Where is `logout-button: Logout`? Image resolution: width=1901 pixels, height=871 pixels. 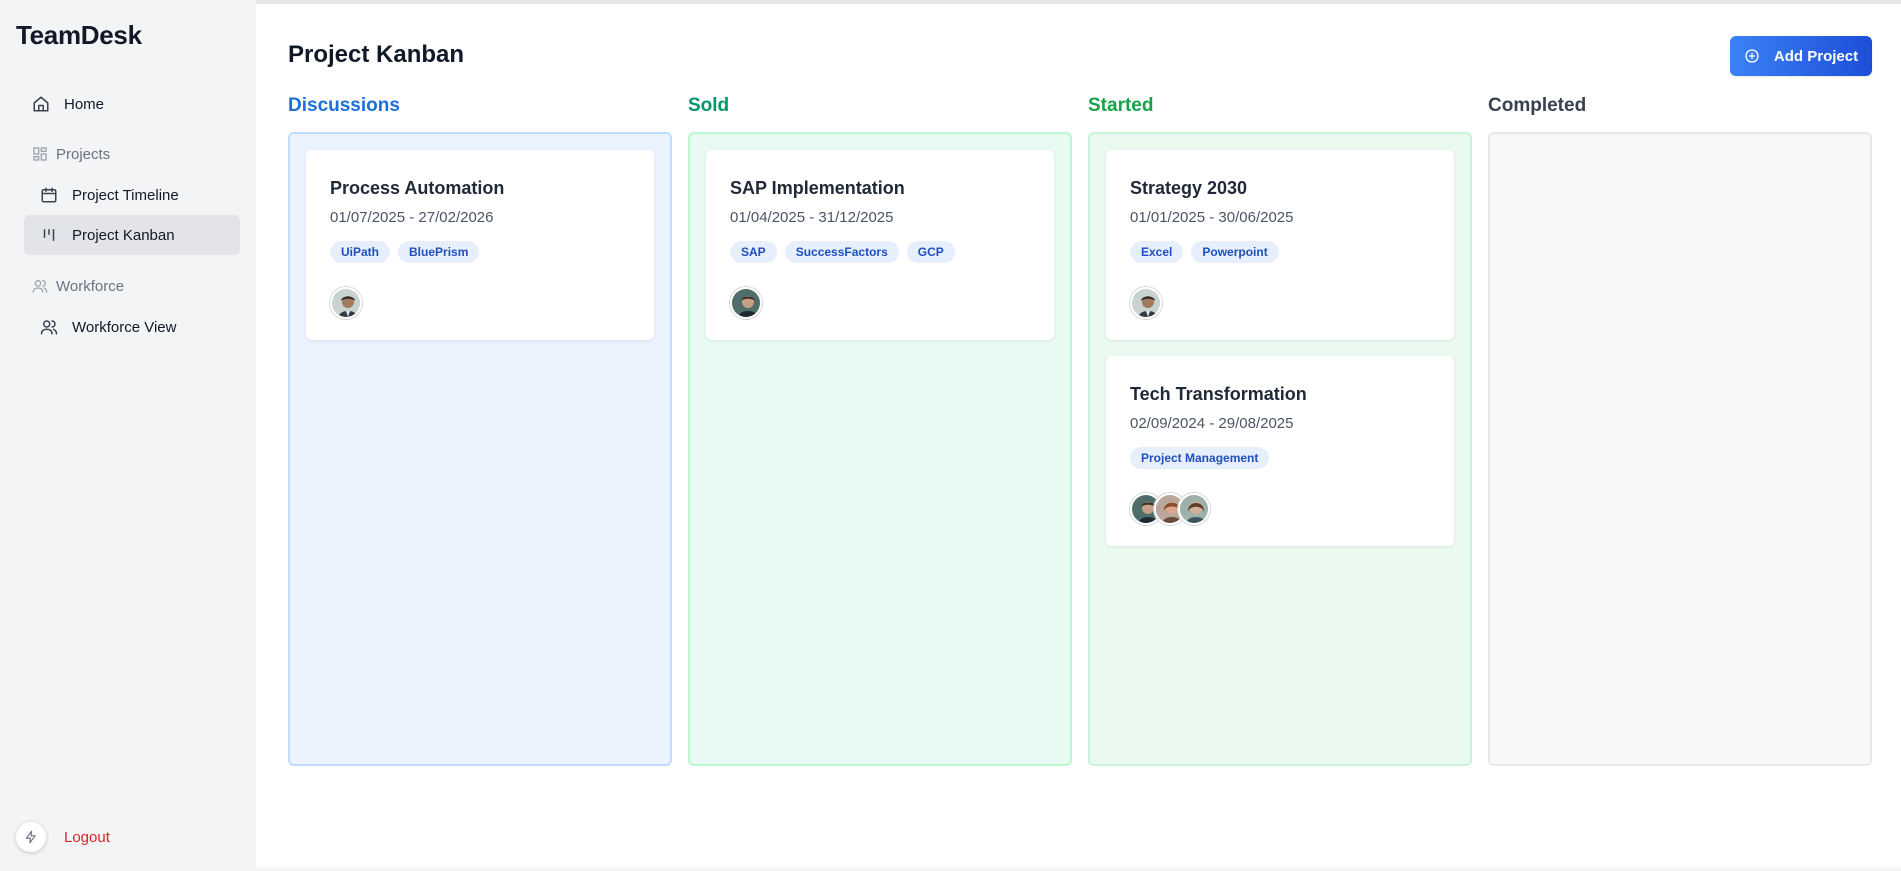 logout-button: Logout is located at coordinates (63, 837).